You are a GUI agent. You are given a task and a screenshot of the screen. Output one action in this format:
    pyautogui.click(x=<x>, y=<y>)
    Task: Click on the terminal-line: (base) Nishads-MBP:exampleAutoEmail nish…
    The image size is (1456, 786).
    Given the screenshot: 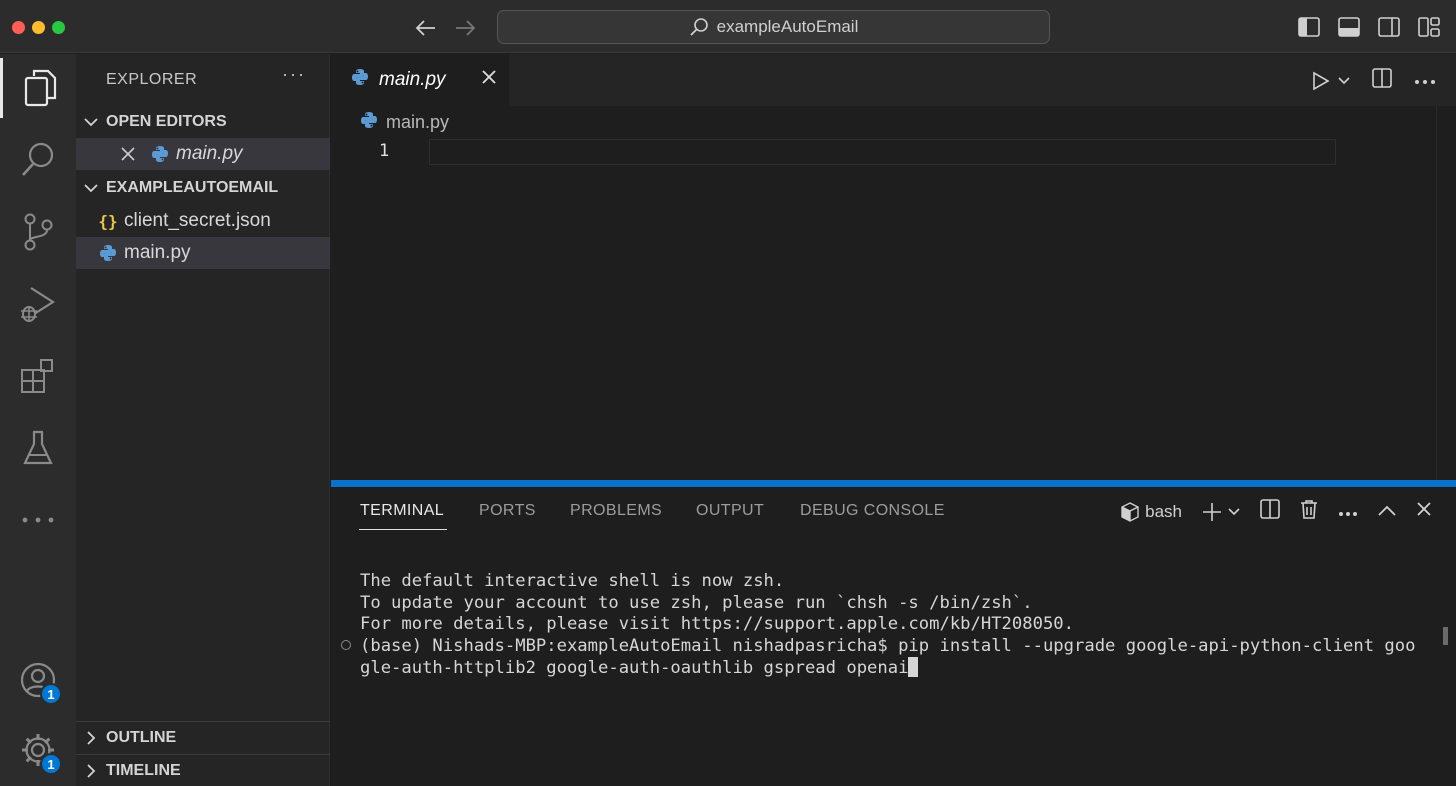 What is the action you would take?
    pyautogui.click(x=888, y=645)
    